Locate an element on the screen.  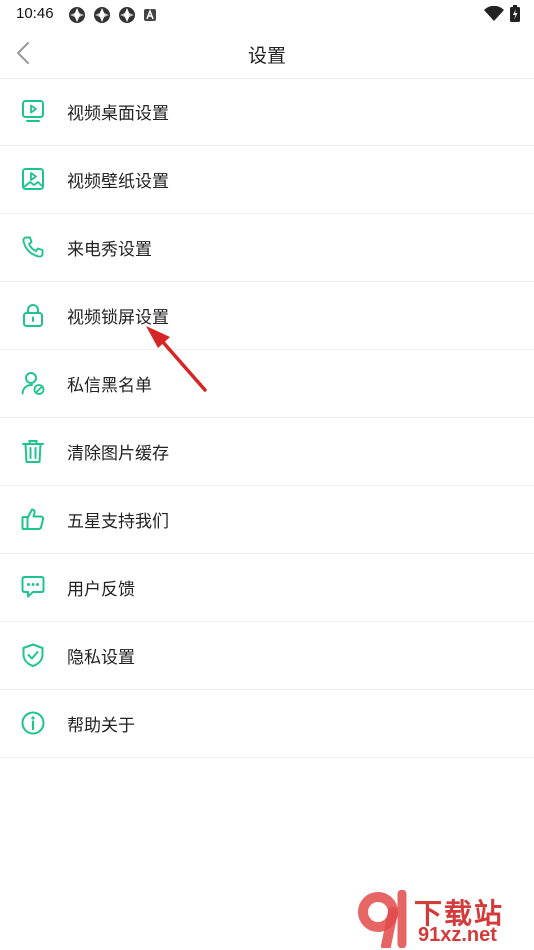
video-desktop-icon is located at coordinates (33, 111).